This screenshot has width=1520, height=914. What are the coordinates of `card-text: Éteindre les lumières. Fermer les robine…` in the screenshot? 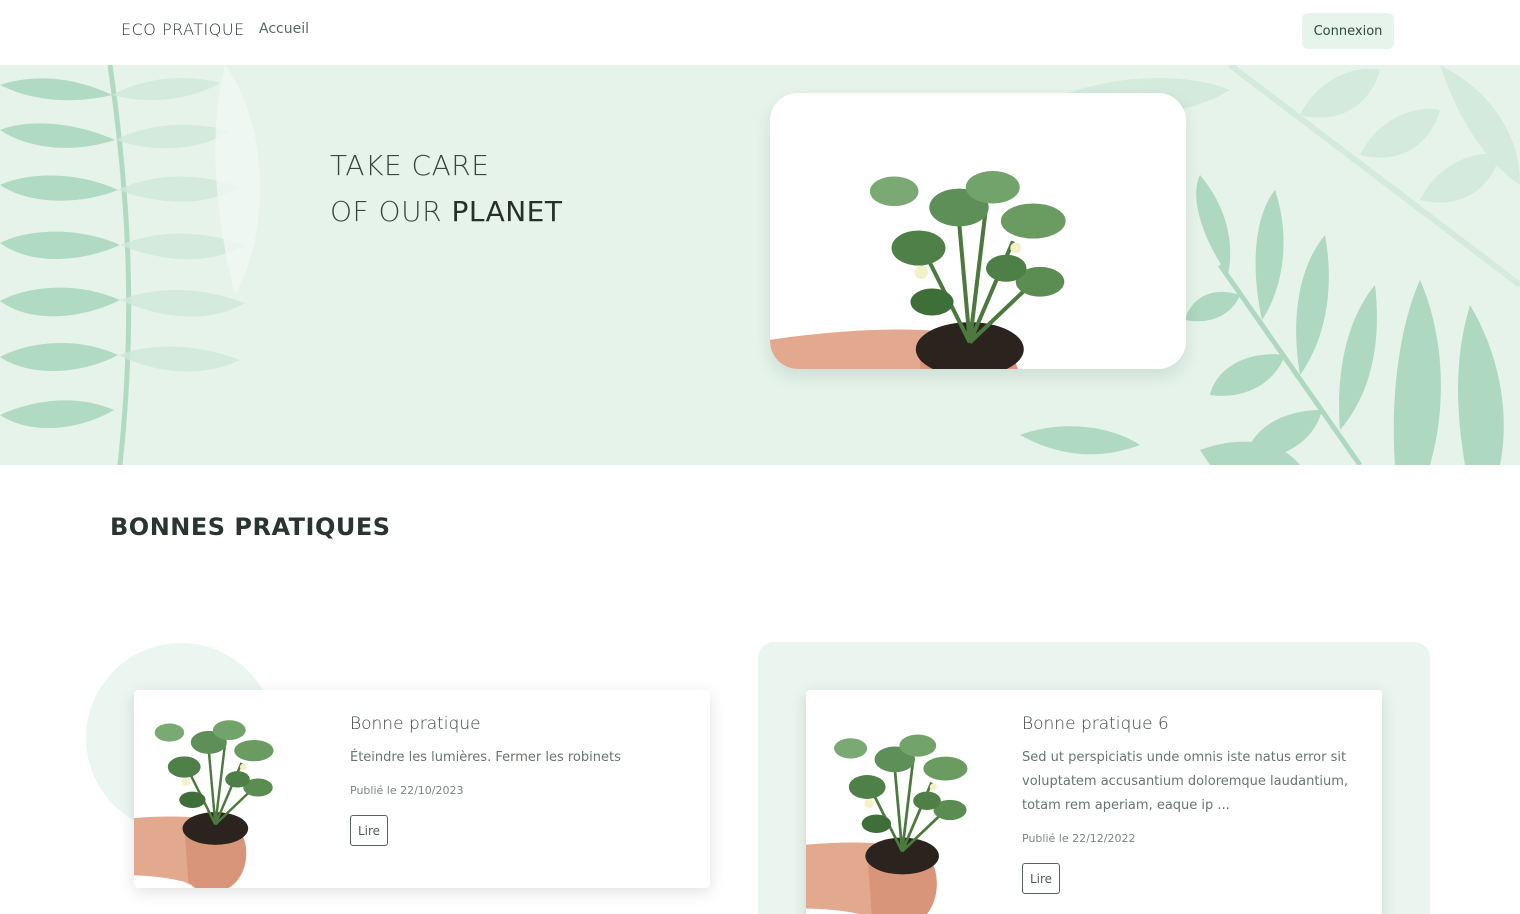 It's located at (485, 757).